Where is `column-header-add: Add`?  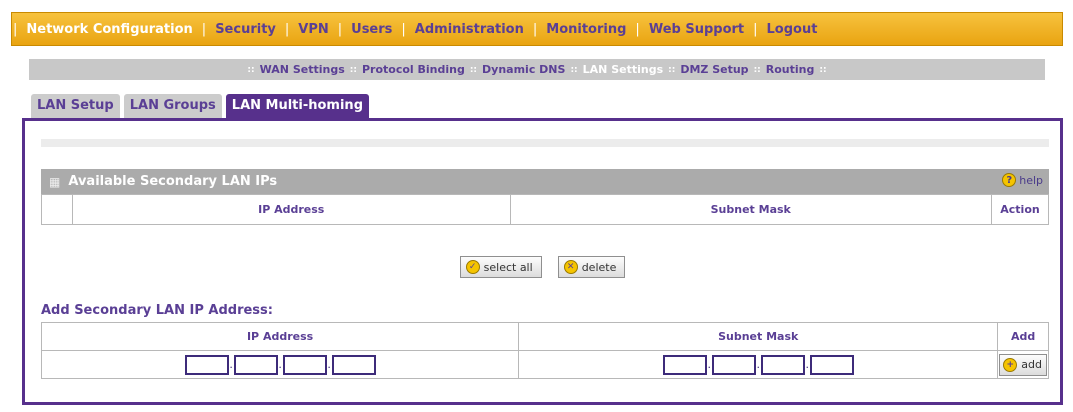
column-header-add: Add is located at coordinates (1023, 336).